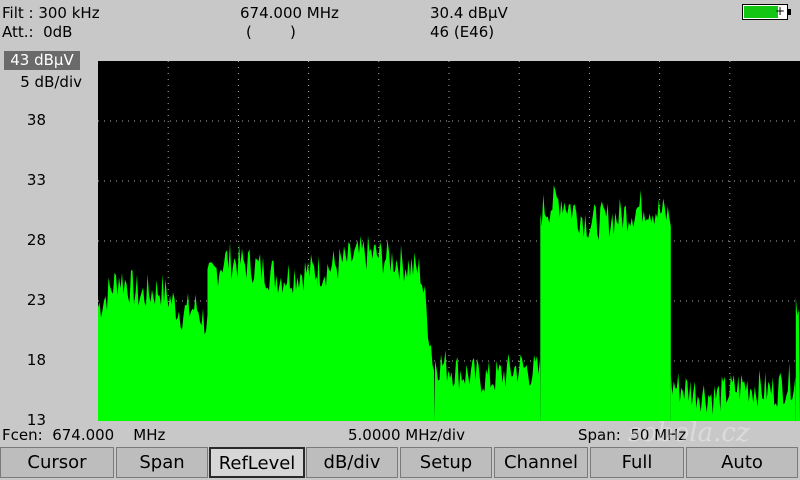  Describe the element at coordinates (742, 462) in the screenshot. I see `auto-button: Auto` at that location.